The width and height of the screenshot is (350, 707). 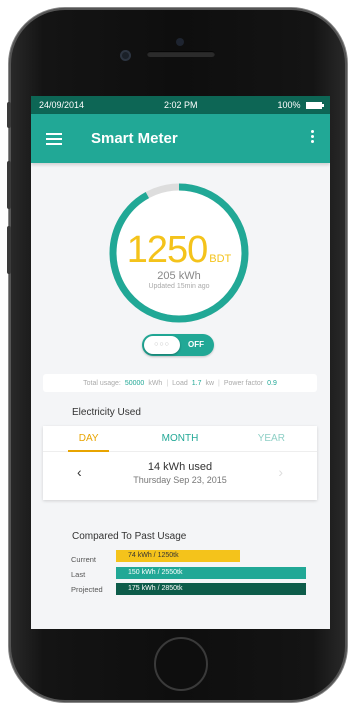 I want to click on day-usage: 14 kWh used, so click(x=180, y=467).